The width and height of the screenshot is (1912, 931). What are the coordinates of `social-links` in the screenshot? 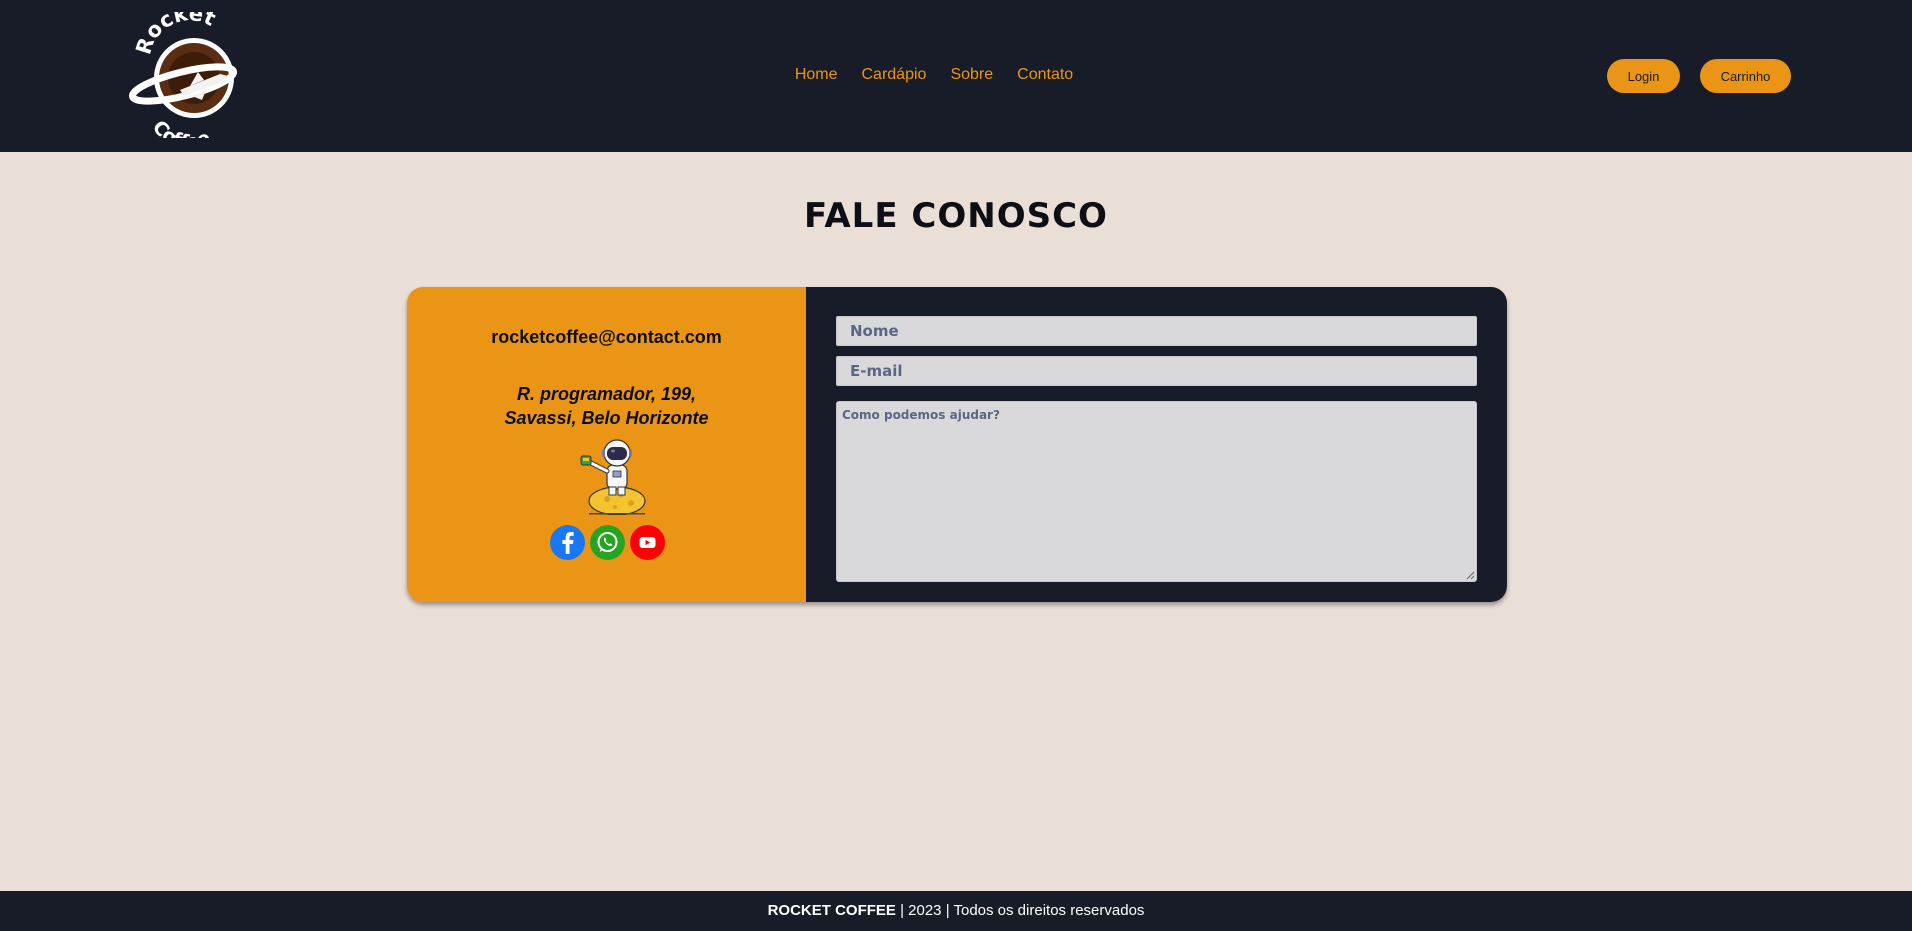 It's located at (607, 542).